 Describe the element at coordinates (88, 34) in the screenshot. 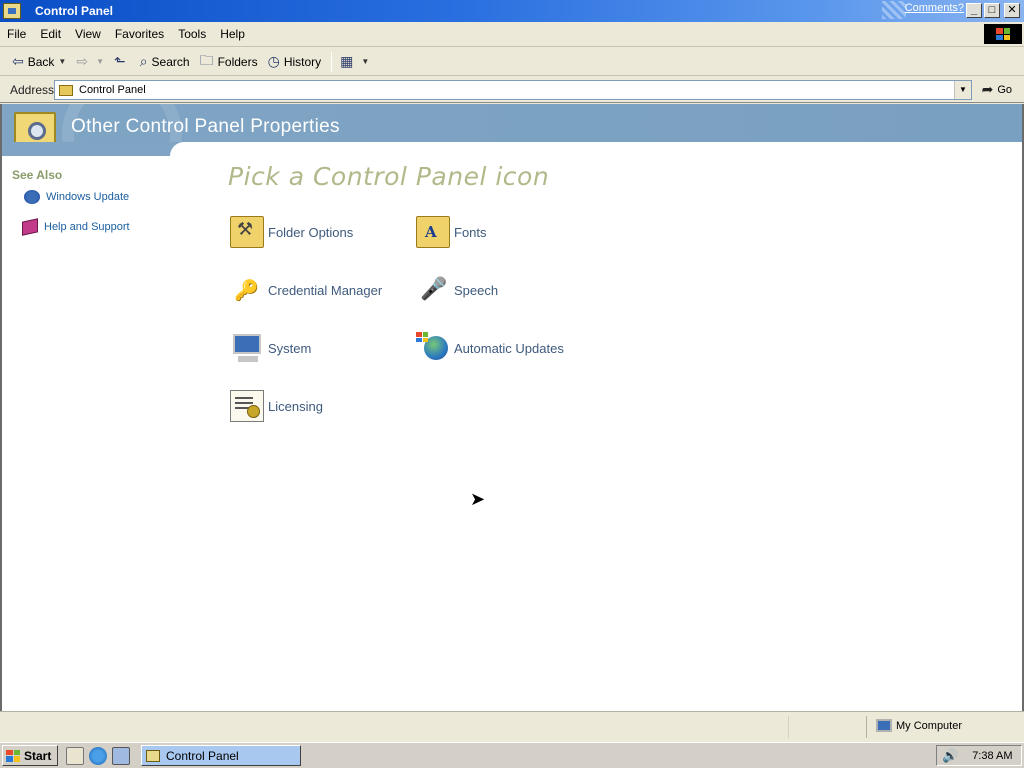

I see `menu-view: View` at that location.